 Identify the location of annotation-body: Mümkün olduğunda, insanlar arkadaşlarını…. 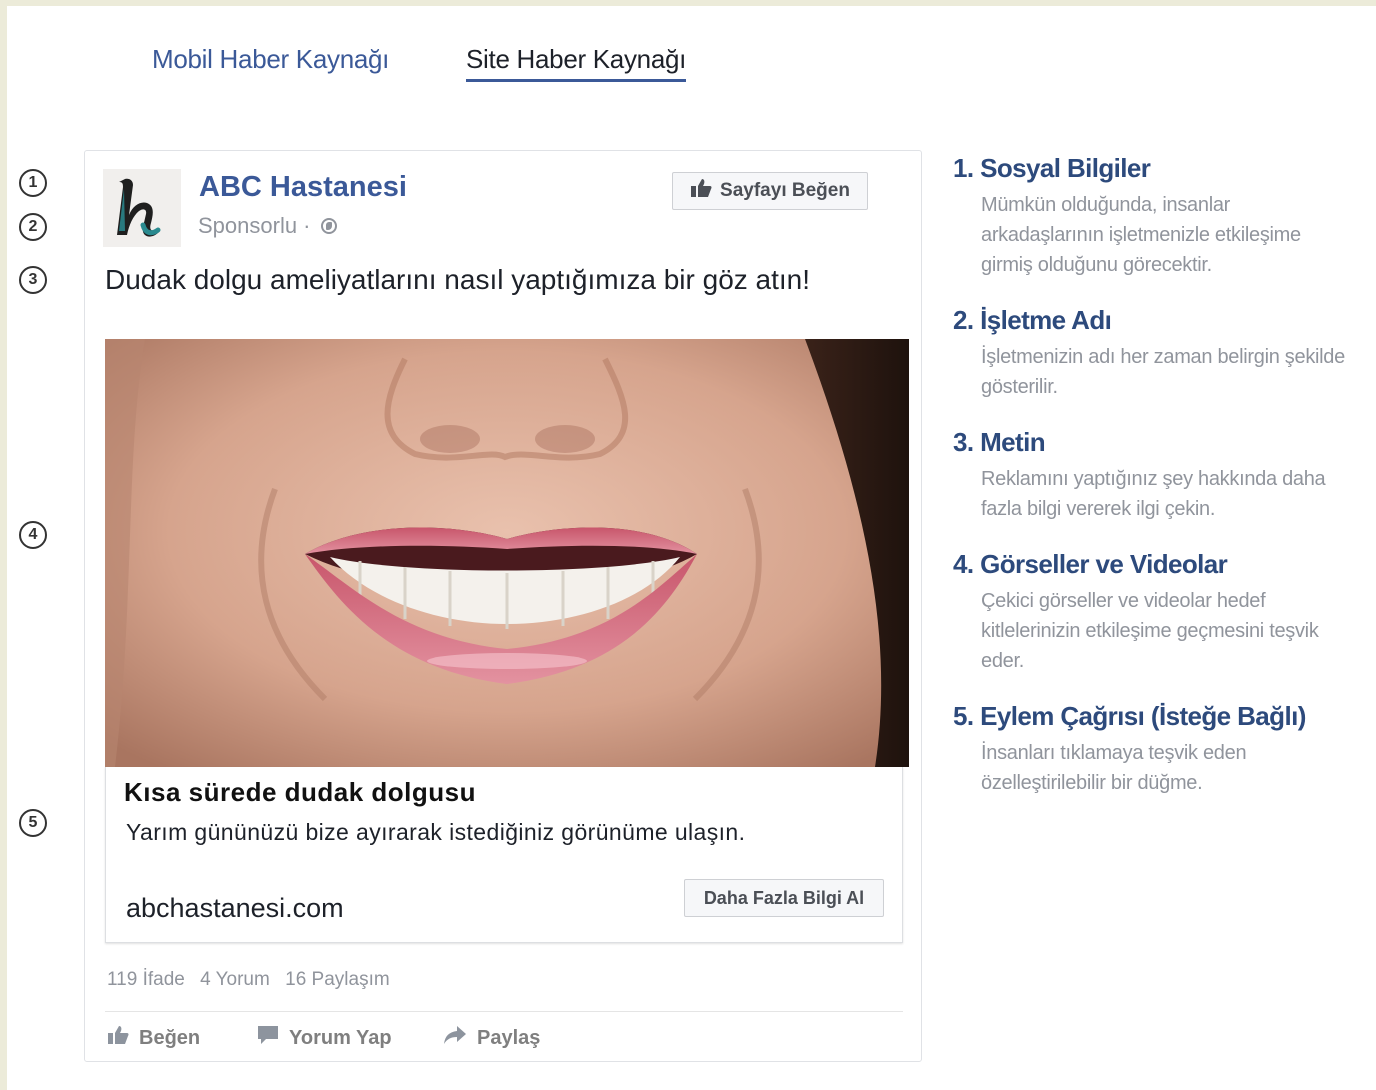
(1141, 235).